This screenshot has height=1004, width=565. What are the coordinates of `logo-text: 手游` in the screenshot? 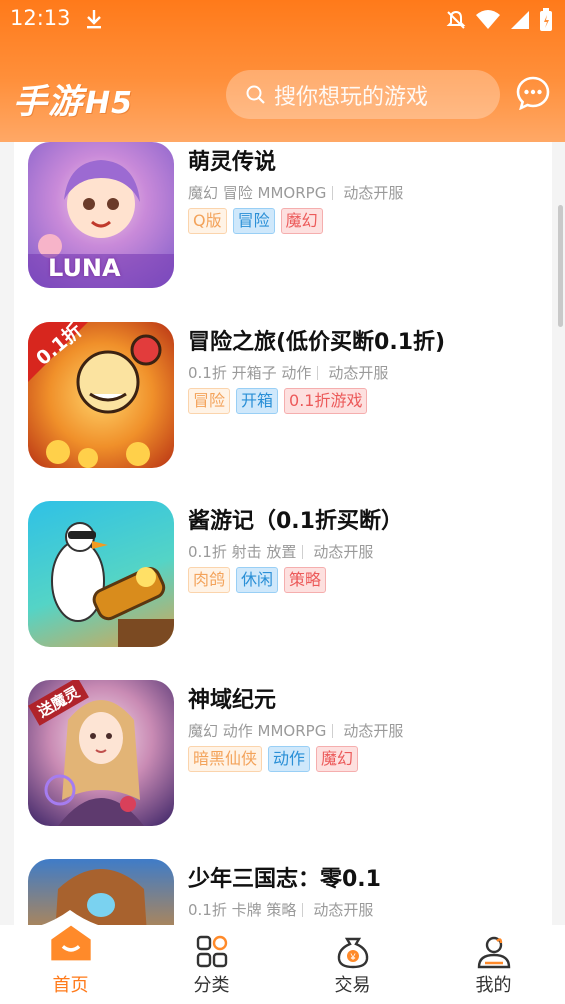 It's located at (48, 102).